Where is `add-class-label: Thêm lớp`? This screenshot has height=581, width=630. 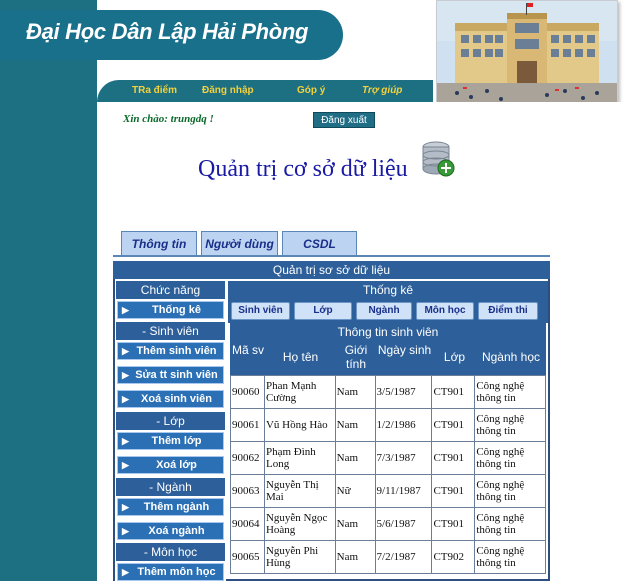
add-class-label: Thêm lớp is located at coordinates (176, 441).